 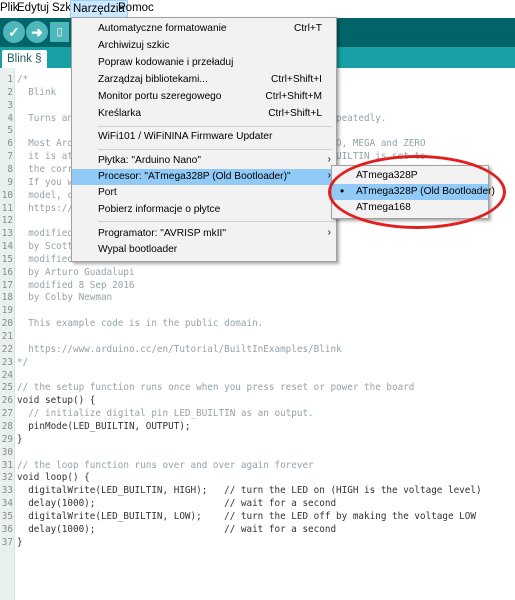 I want to click on code-text: by Scott, so click(x=45, y=247).